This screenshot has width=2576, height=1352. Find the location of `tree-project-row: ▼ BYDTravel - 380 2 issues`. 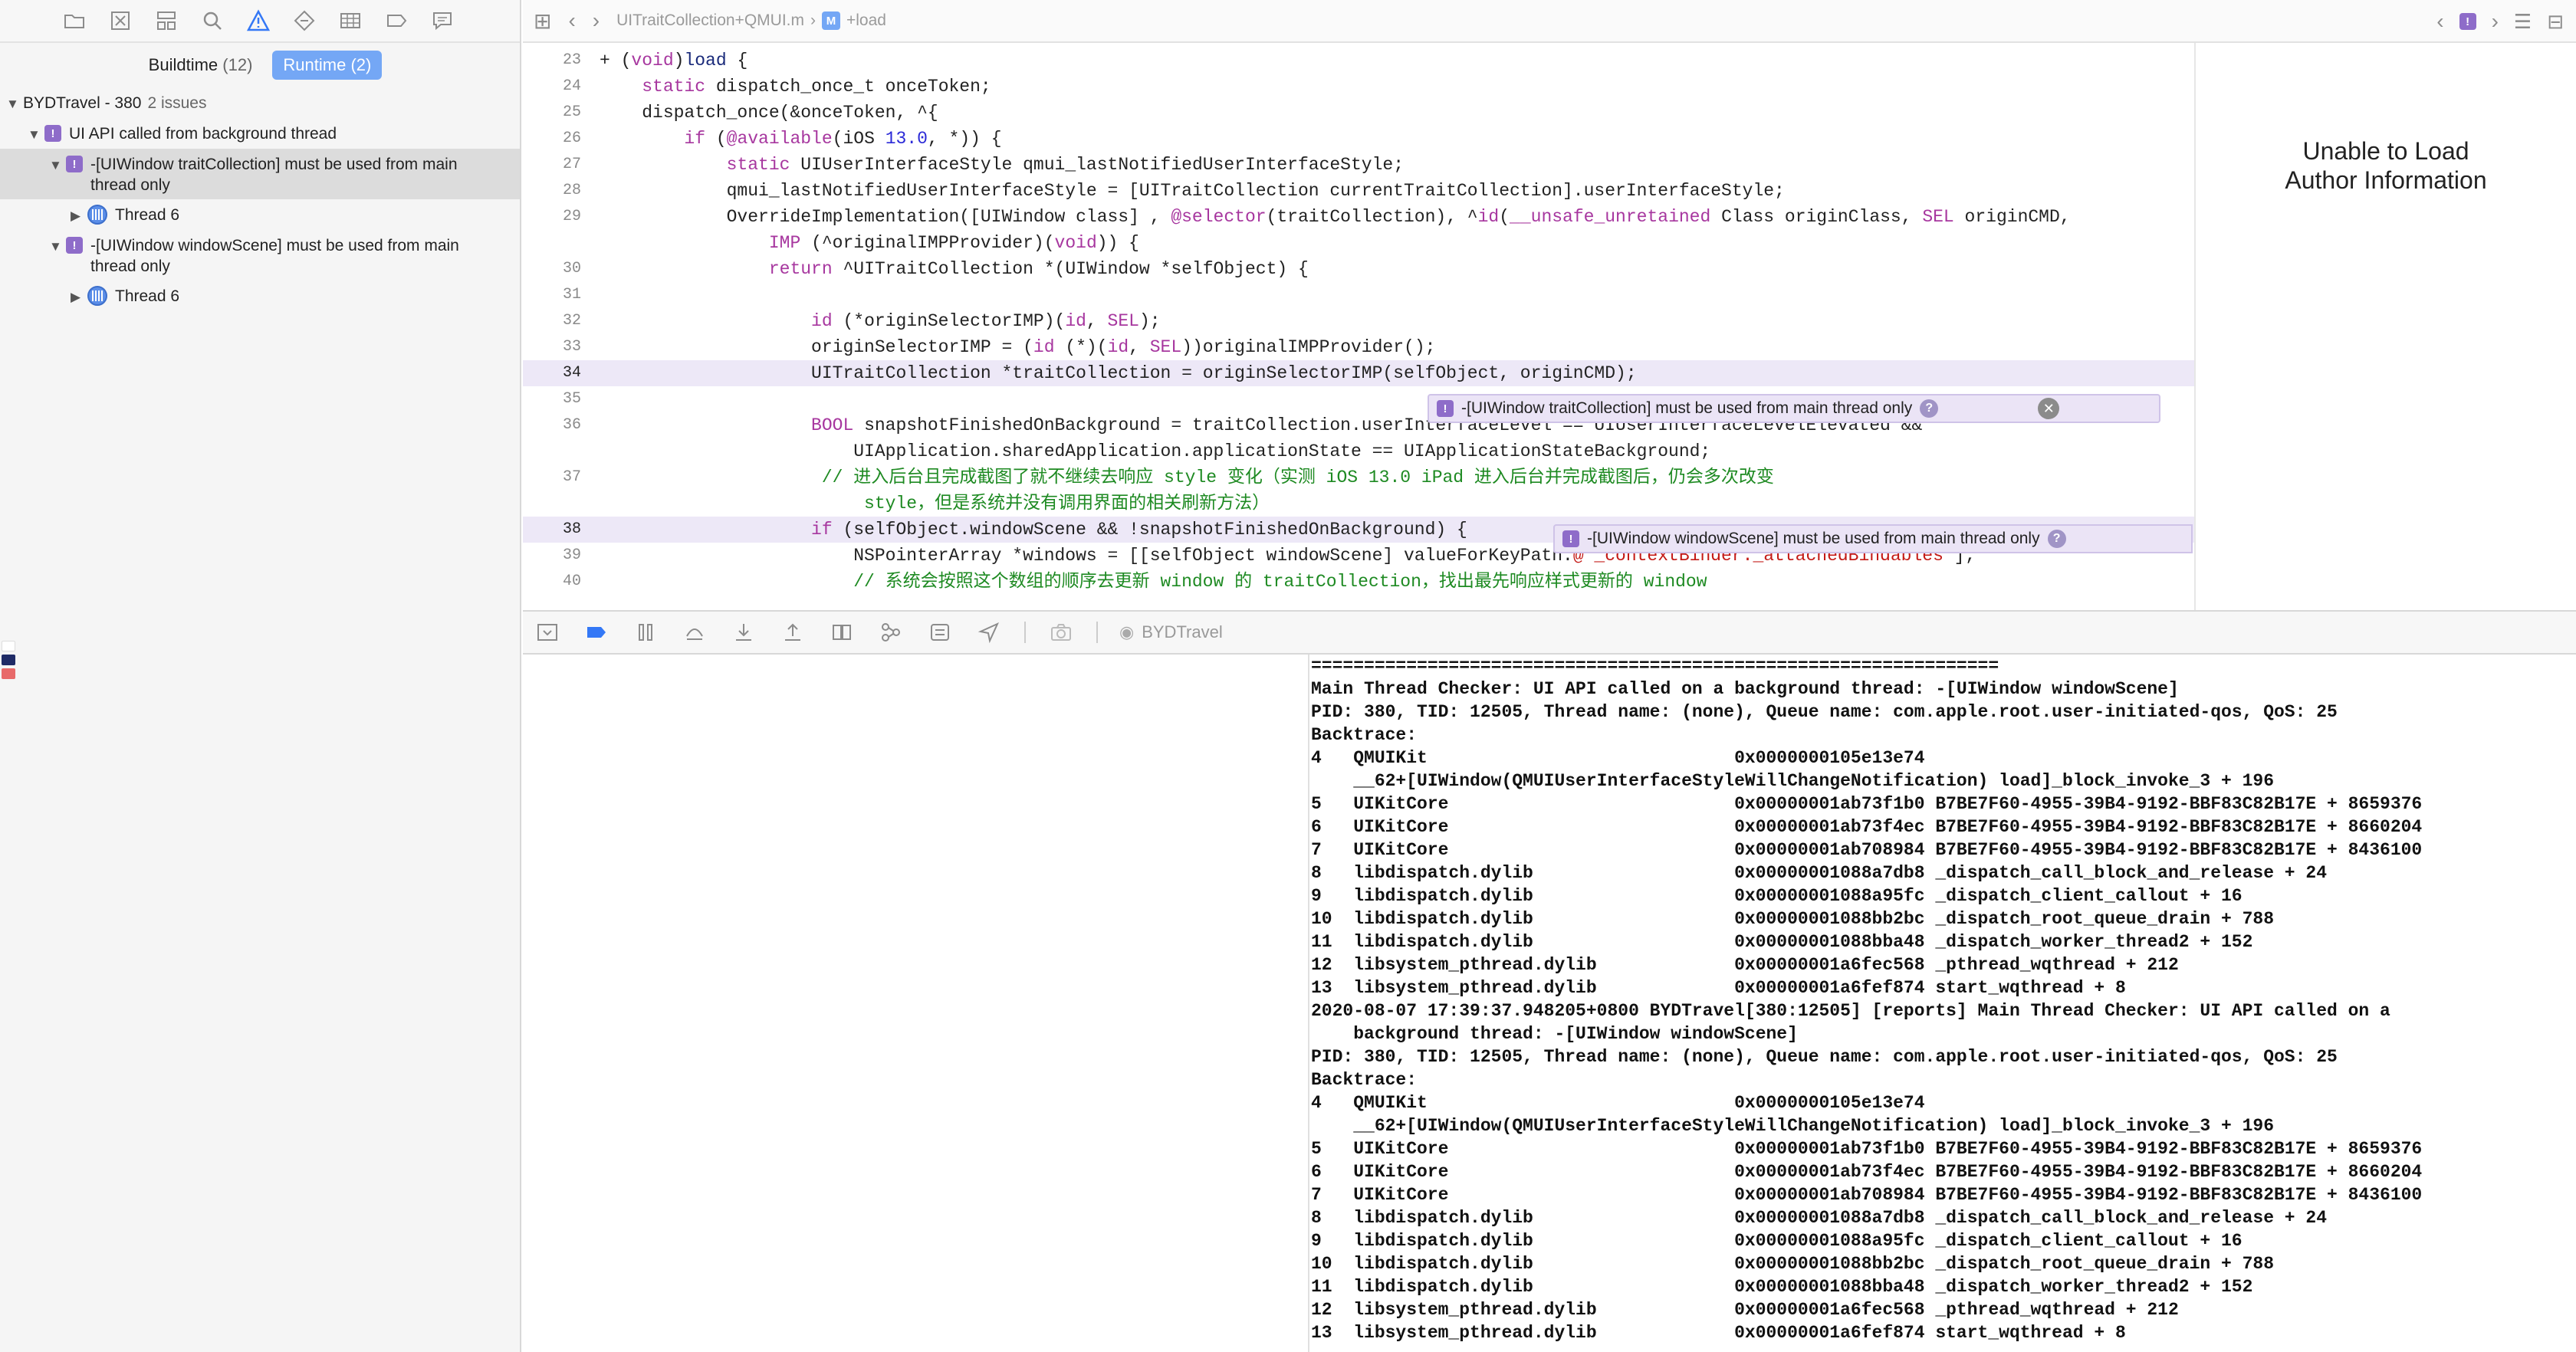

tree-project-row: ▼ BYDTravel - 380 2 issues is located at coordinates (260, 102).